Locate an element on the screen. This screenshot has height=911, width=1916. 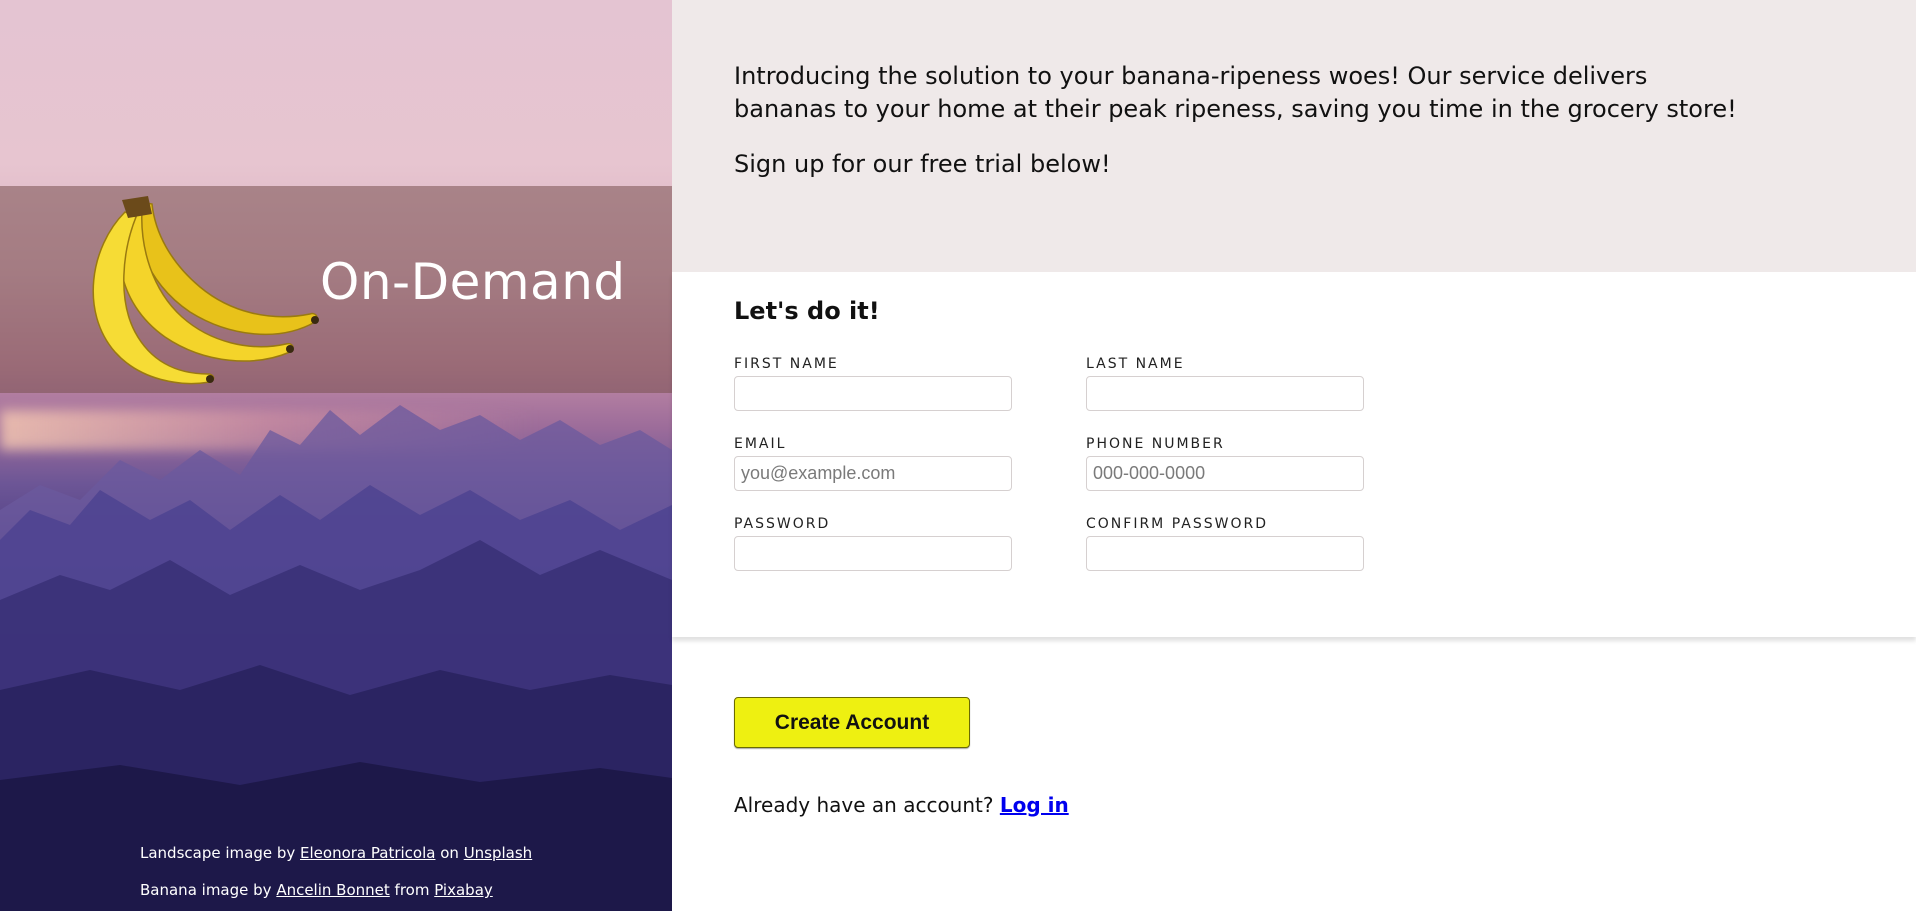
confirm-password-label: CONFIRM PASSWORD is located at coordinates (1177, 524).